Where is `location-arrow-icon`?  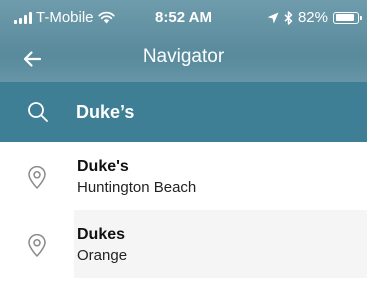
location-arrow-icon is located at coordinates (273, 17).